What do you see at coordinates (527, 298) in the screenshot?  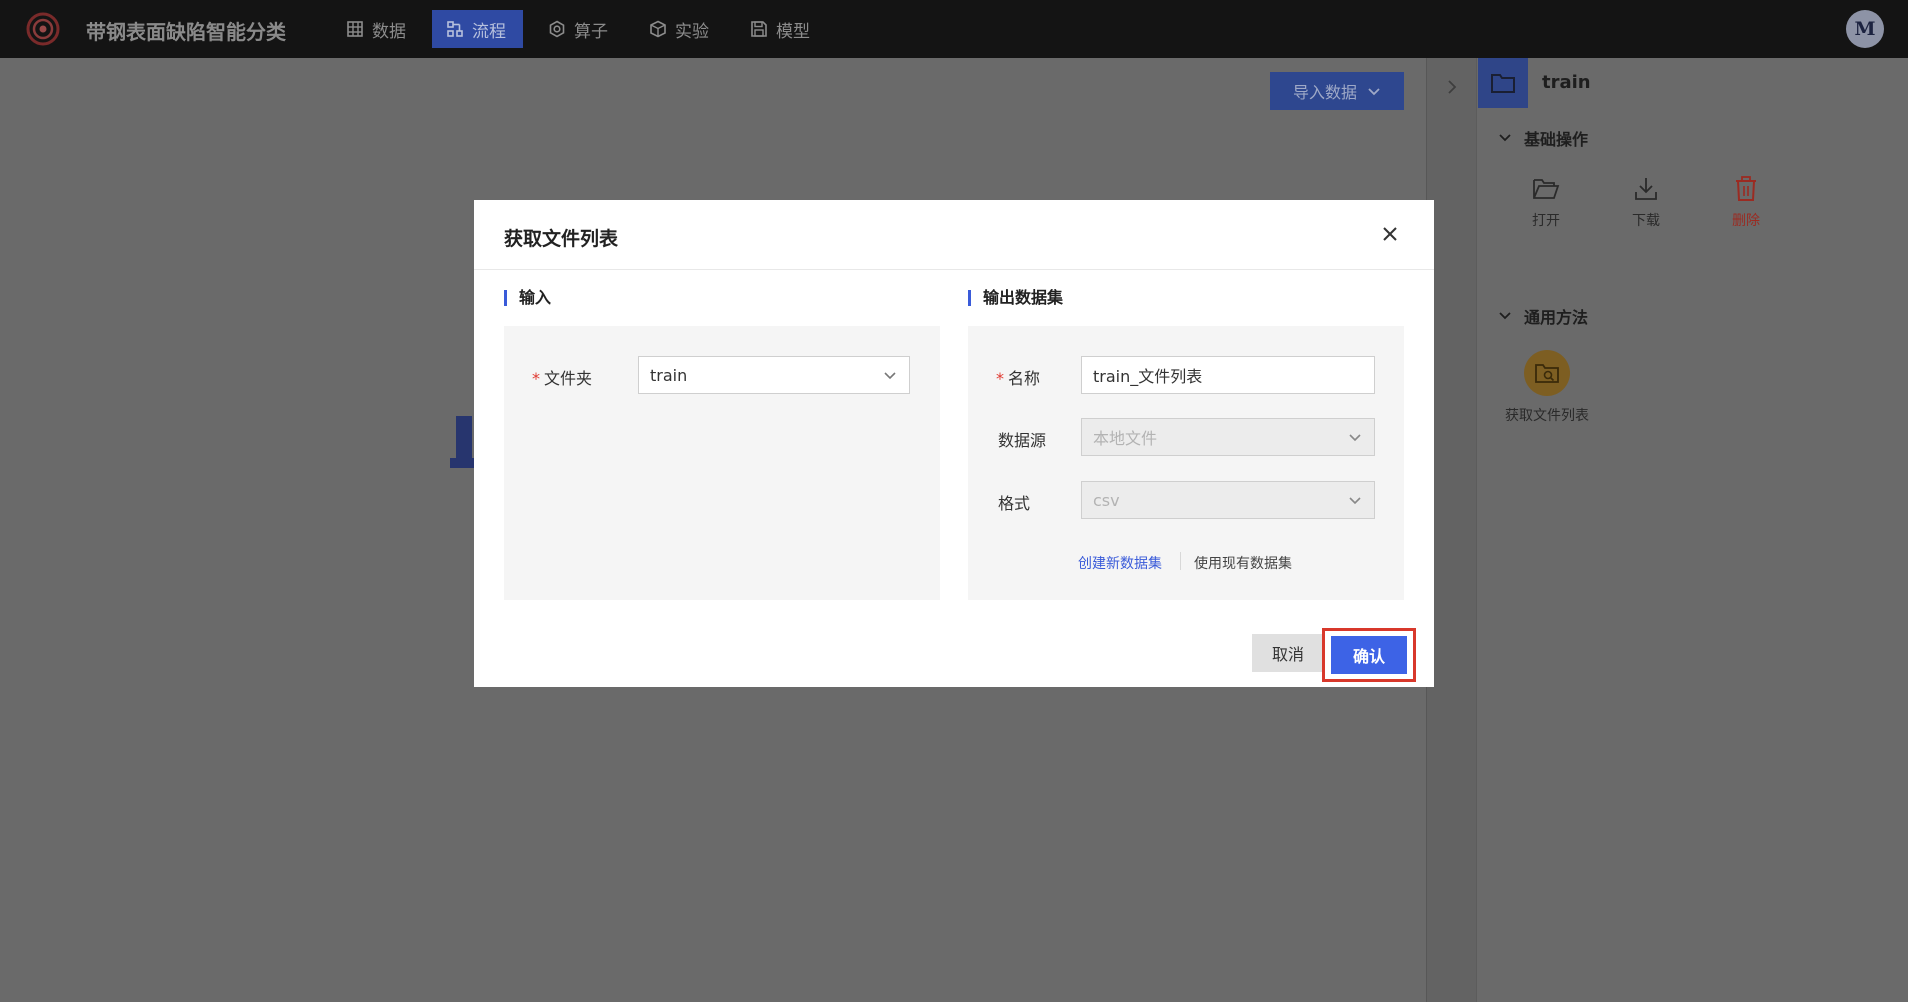 I see `input-section-title: 输入` at bounding box center [527, 298].